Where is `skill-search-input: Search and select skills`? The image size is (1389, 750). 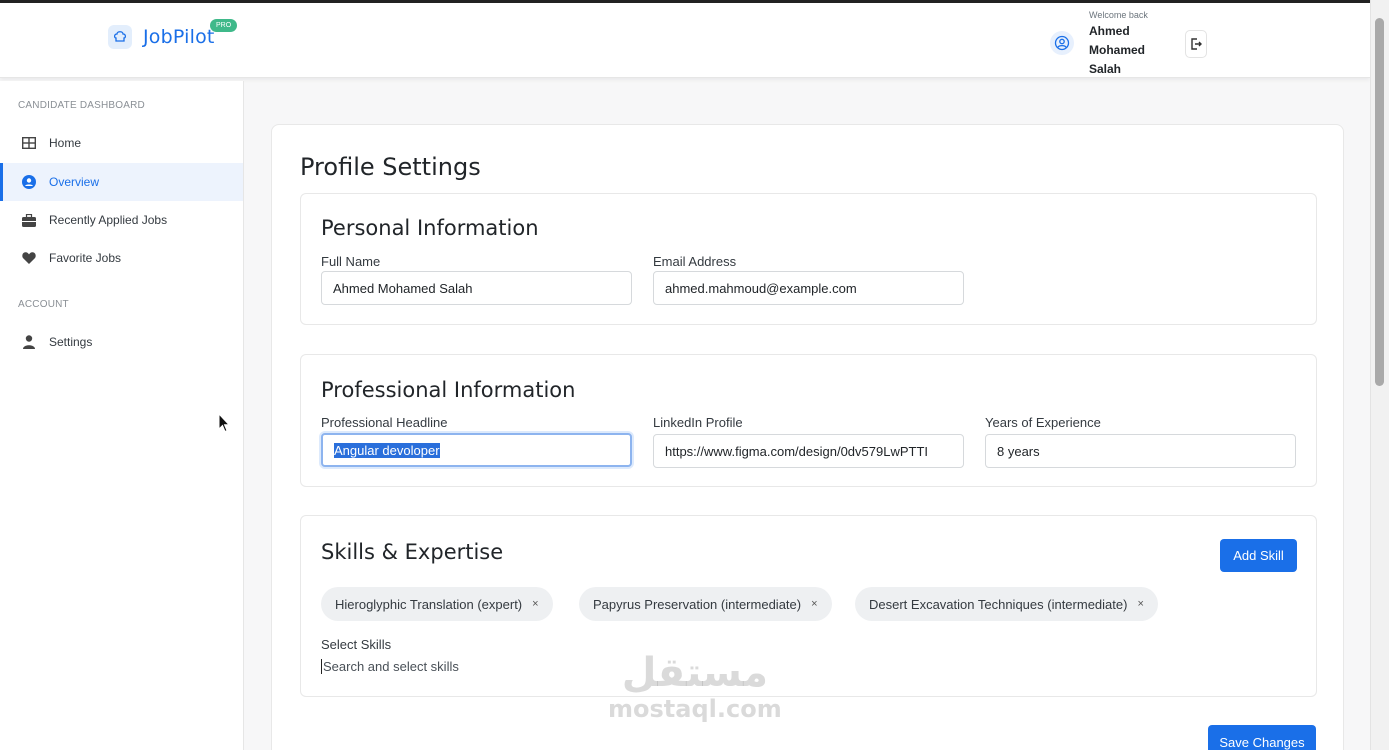
skill-search-input: Search and select skills is located at coordinates (390, 666).